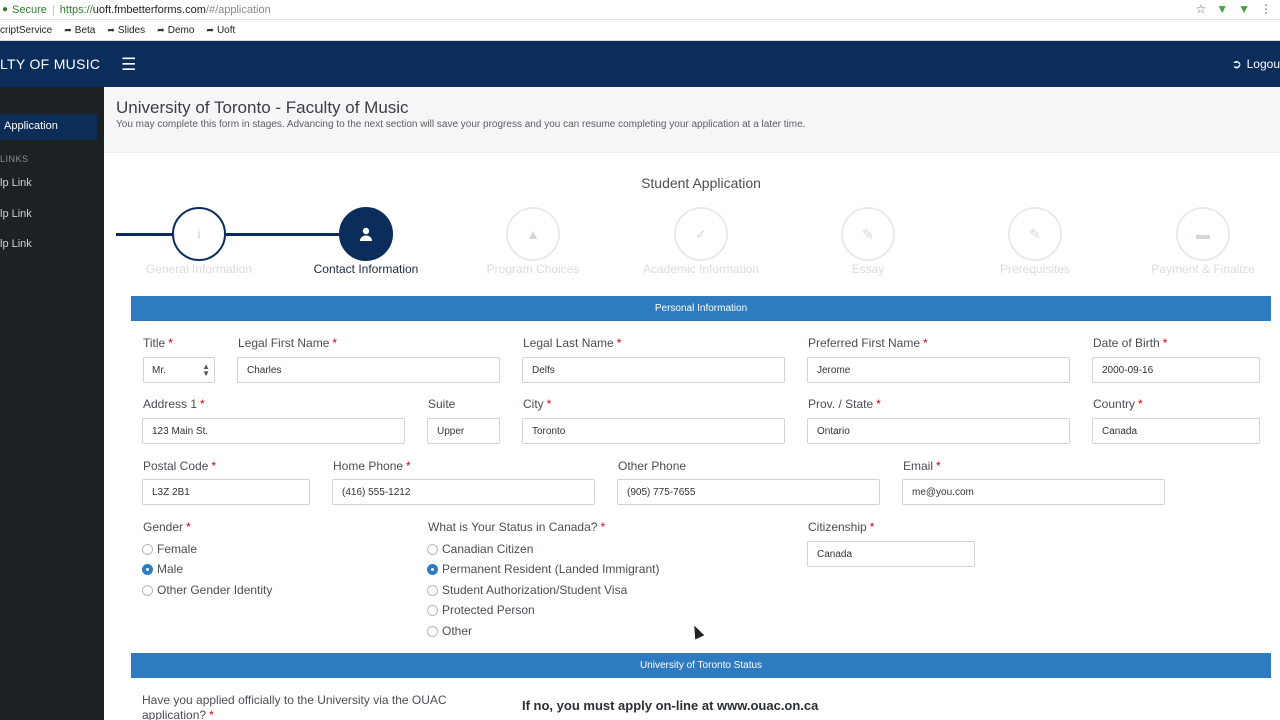  I want to click on home-phone-input, so click(463, 492).